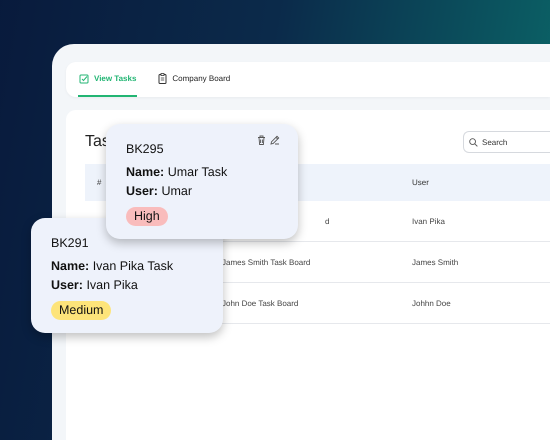  Describe the element at coordinates (327, 221) in the screenshot. I see `table-cell: d` at that location.